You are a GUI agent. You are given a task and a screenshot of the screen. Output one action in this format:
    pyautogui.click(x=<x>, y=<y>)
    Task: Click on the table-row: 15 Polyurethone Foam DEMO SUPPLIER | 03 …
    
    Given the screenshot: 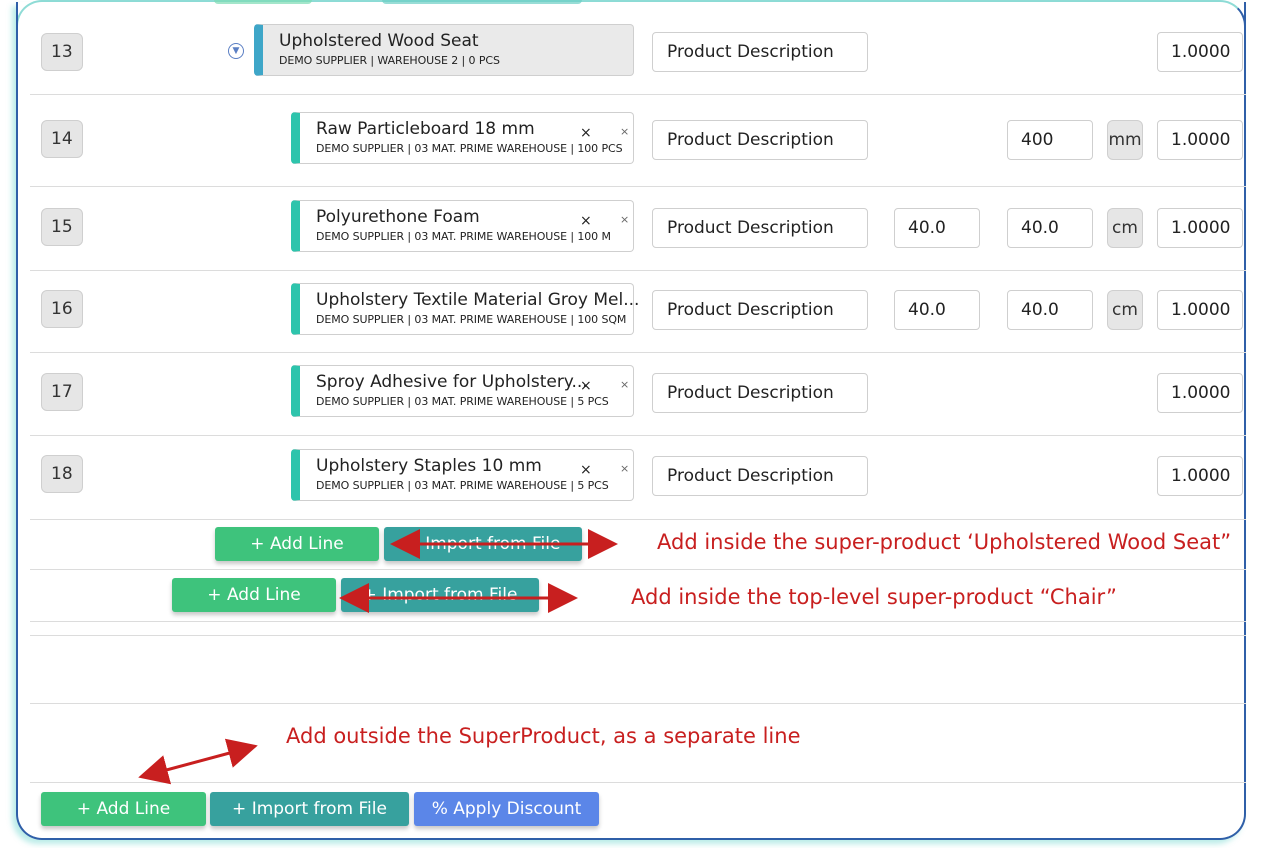 What is the action you would take?
    pyautogui.click(x=638, y=228)
    